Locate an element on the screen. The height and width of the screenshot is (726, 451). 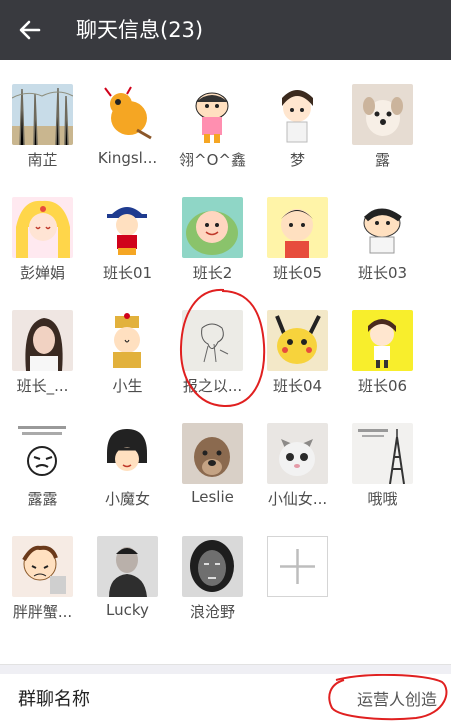
member-item: 翎^O^鑫 is located at coordinates (212, 116).